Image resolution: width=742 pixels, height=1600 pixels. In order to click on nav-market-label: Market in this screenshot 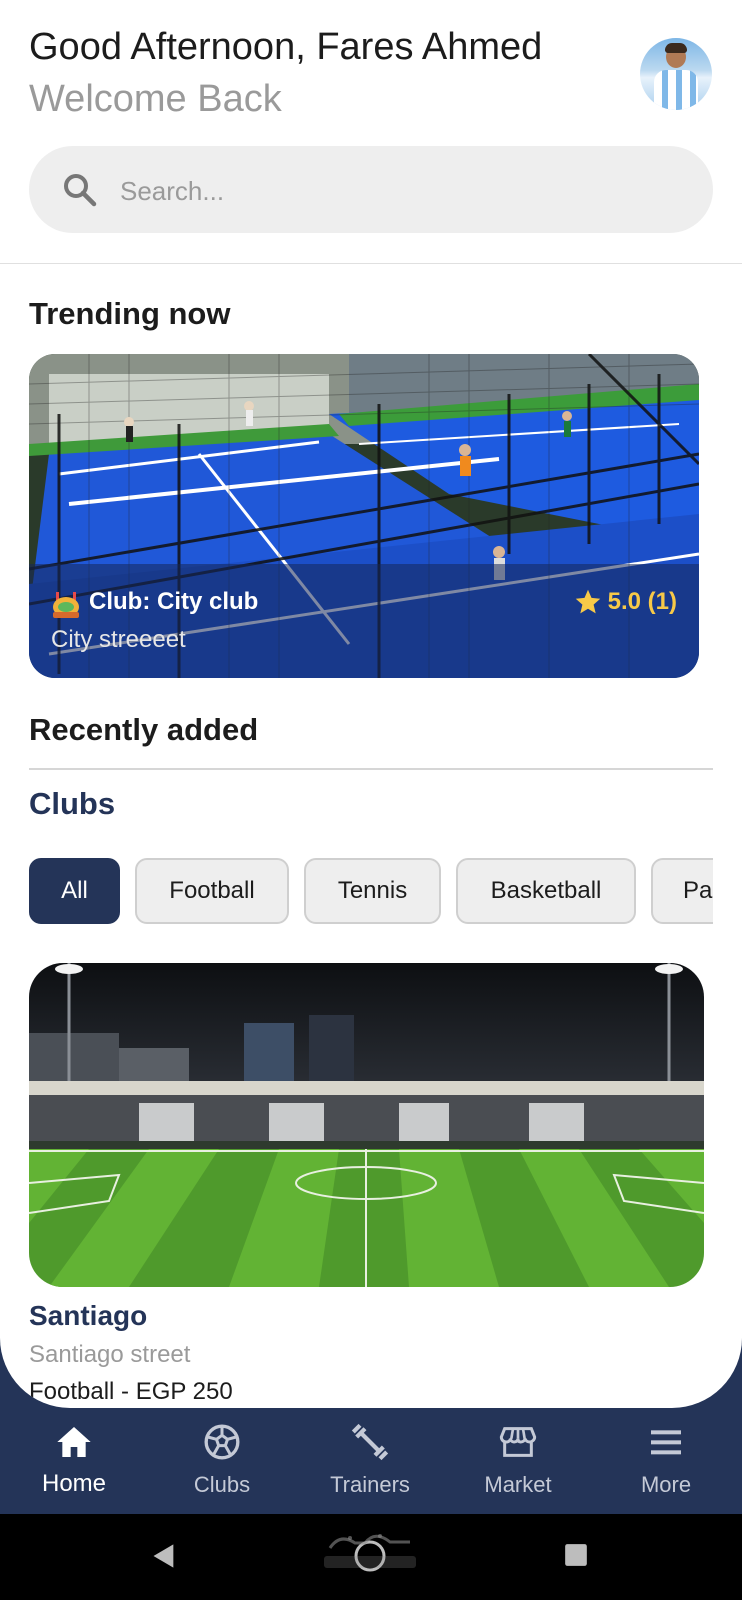, I will do `click(518, 1484)`.